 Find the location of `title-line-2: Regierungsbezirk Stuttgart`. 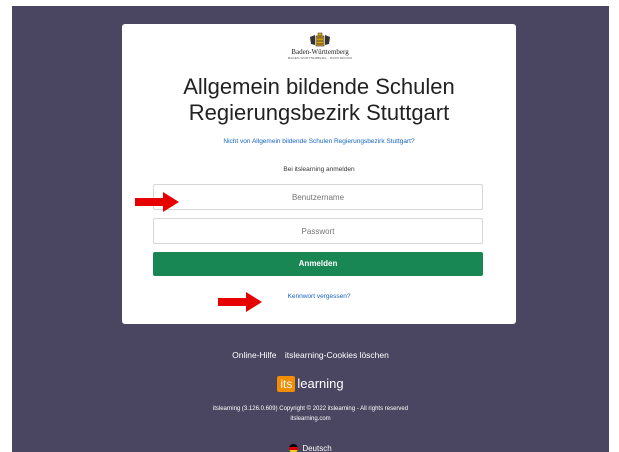

title-line-2: Regierungsbezirk Stuttgart is located at coordinates (319, 112).